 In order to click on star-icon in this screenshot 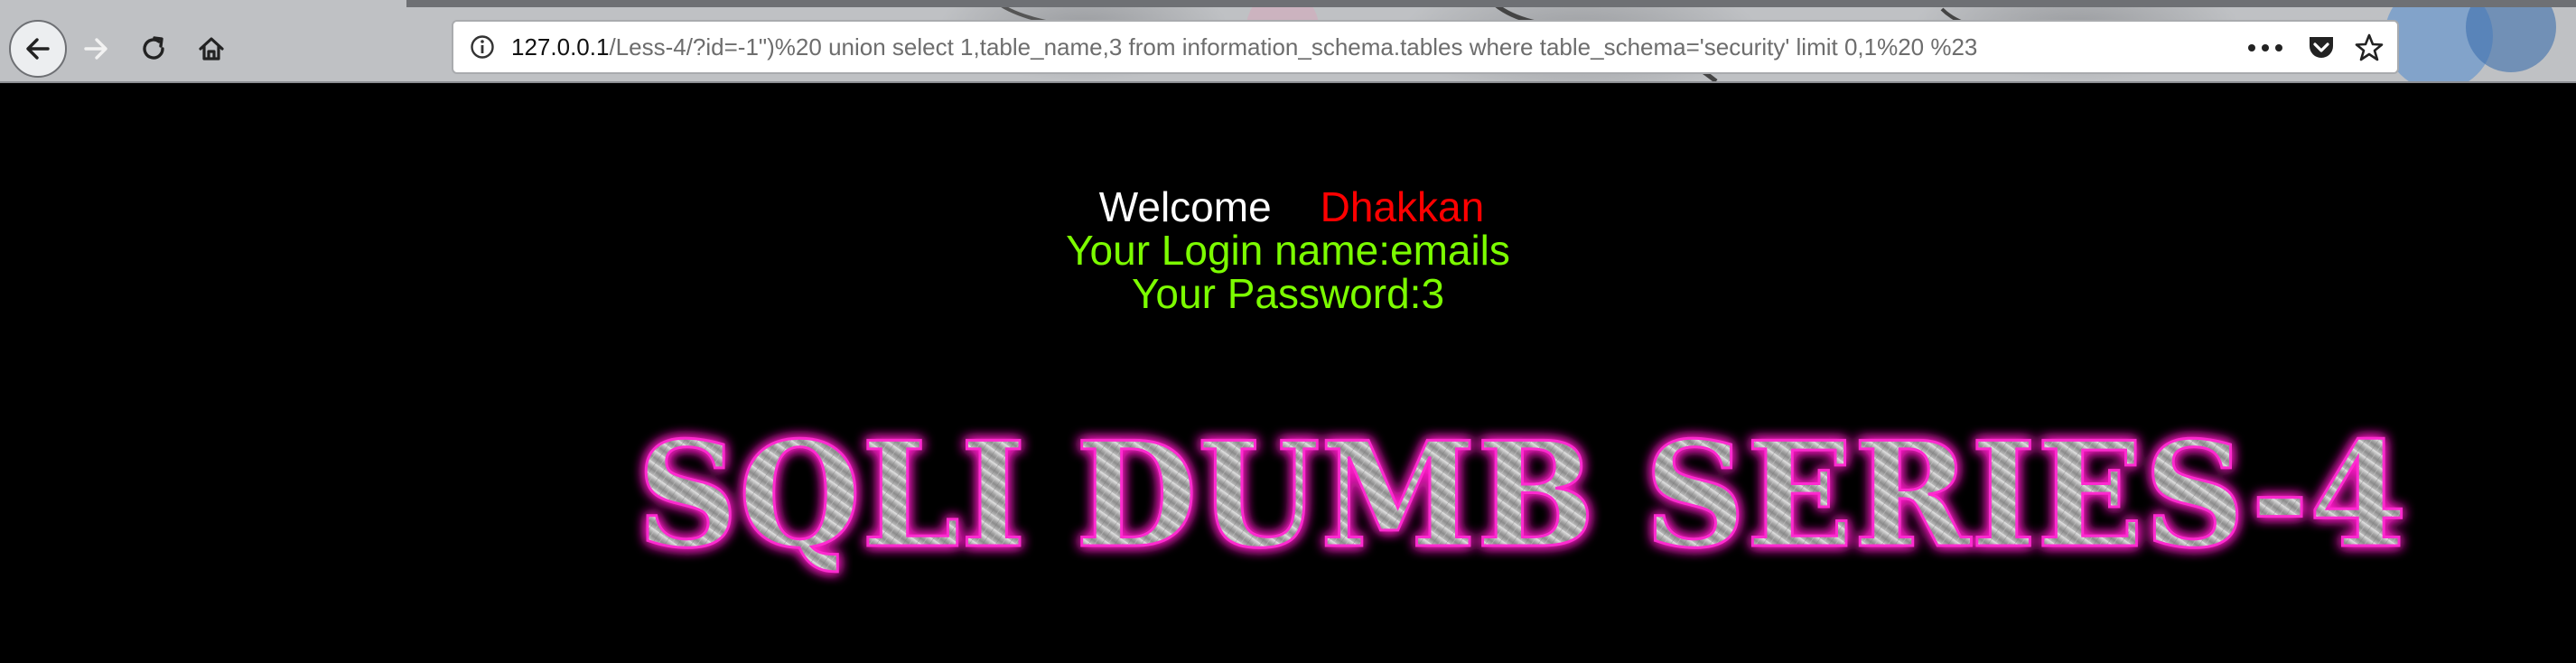, I will do `click(2369, 48)`.